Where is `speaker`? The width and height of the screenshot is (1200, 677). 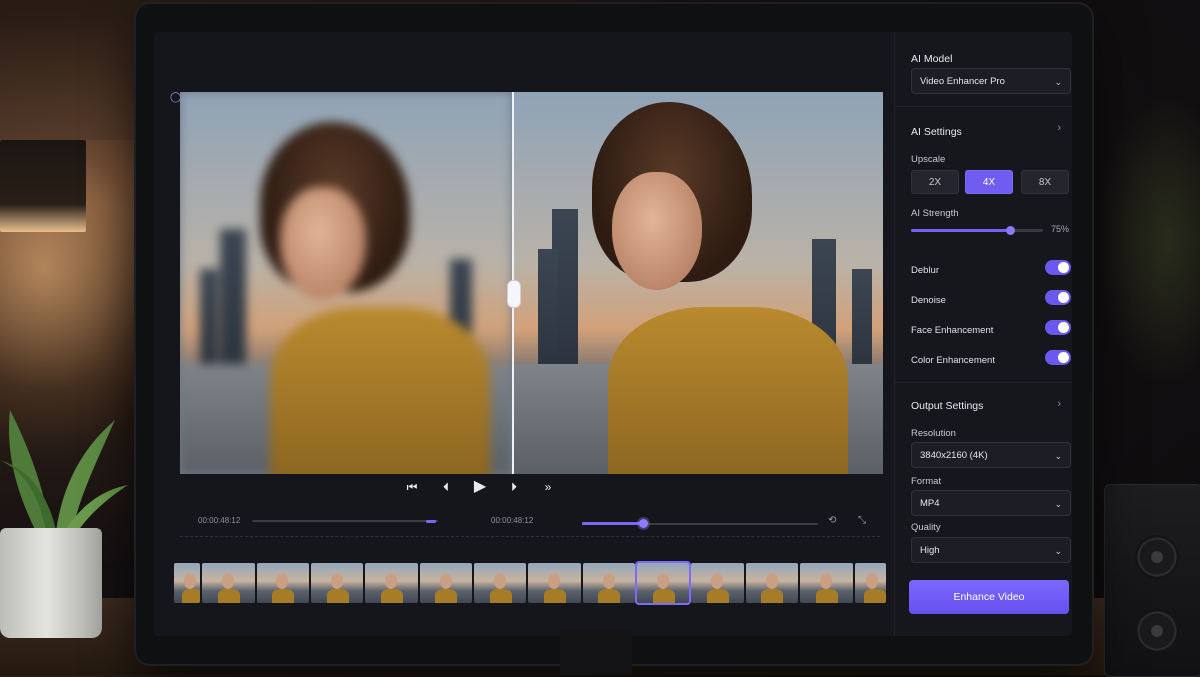 speaker is located at coordinates (1152, 580).